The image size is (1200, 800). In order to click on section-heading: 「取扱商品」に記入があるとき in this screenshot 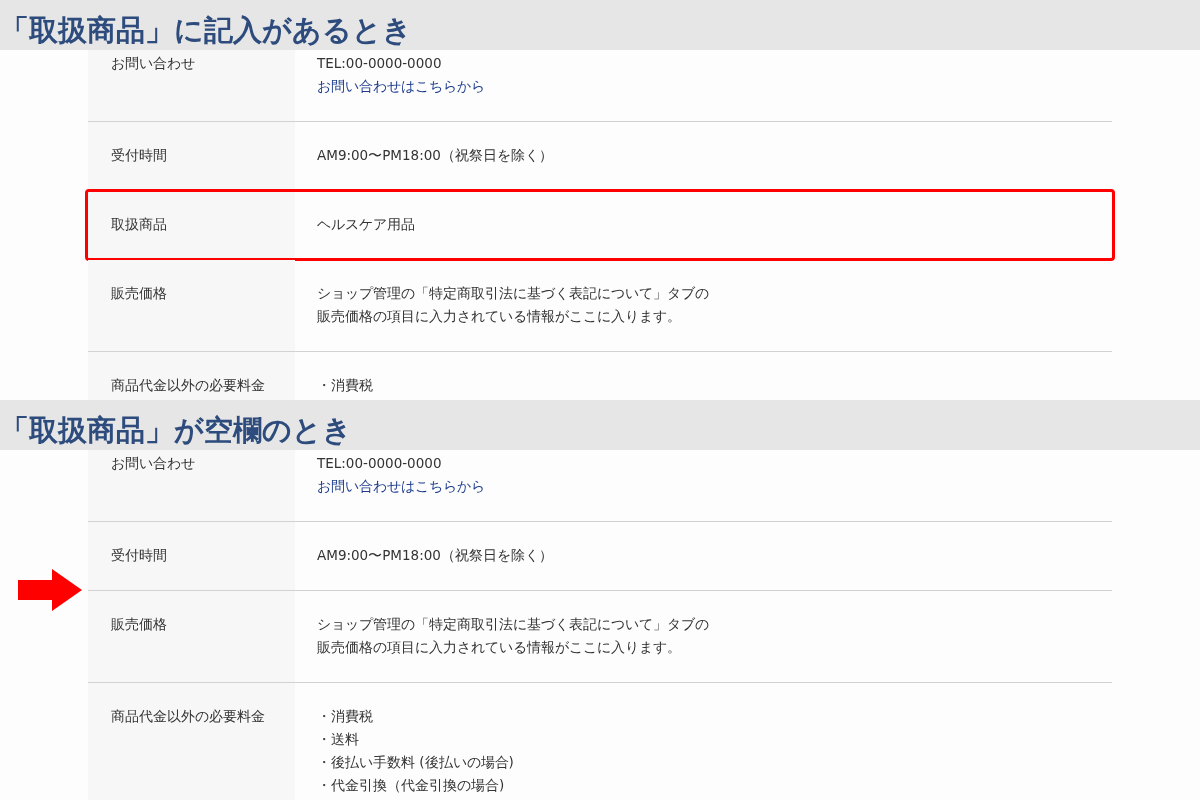, I will do `click(206, 30)`.